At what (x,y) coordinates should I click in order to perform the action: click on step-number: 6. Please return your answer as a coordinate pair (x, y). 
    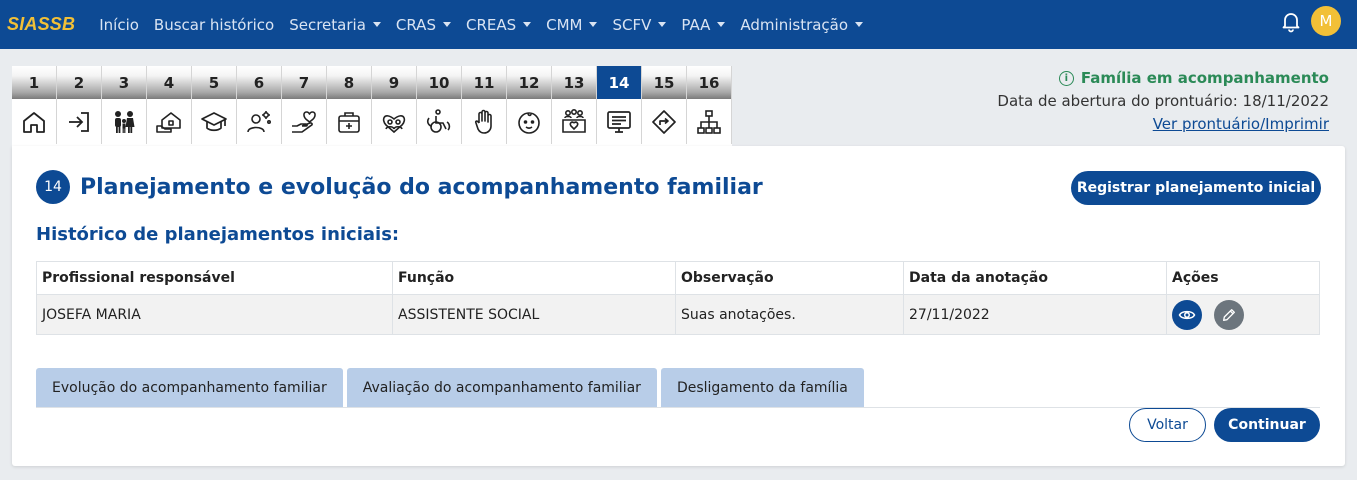
    Looking at the image, I should click on (259, 82).